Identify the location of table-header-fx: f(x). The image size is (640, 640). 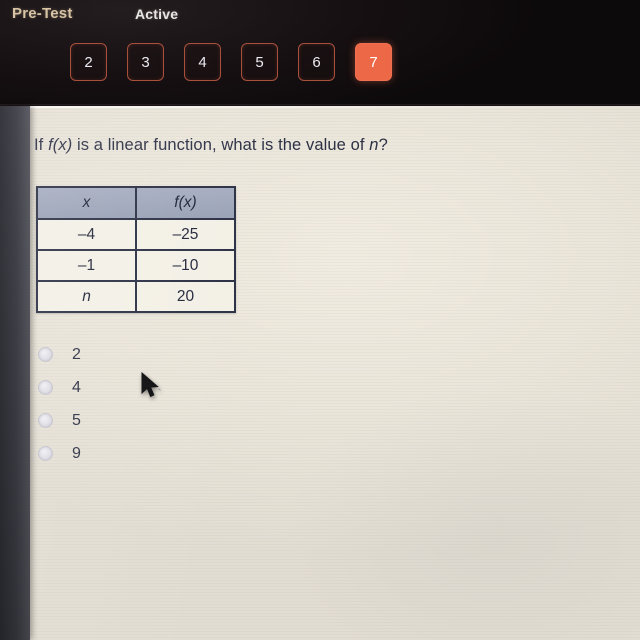
(185, 203).